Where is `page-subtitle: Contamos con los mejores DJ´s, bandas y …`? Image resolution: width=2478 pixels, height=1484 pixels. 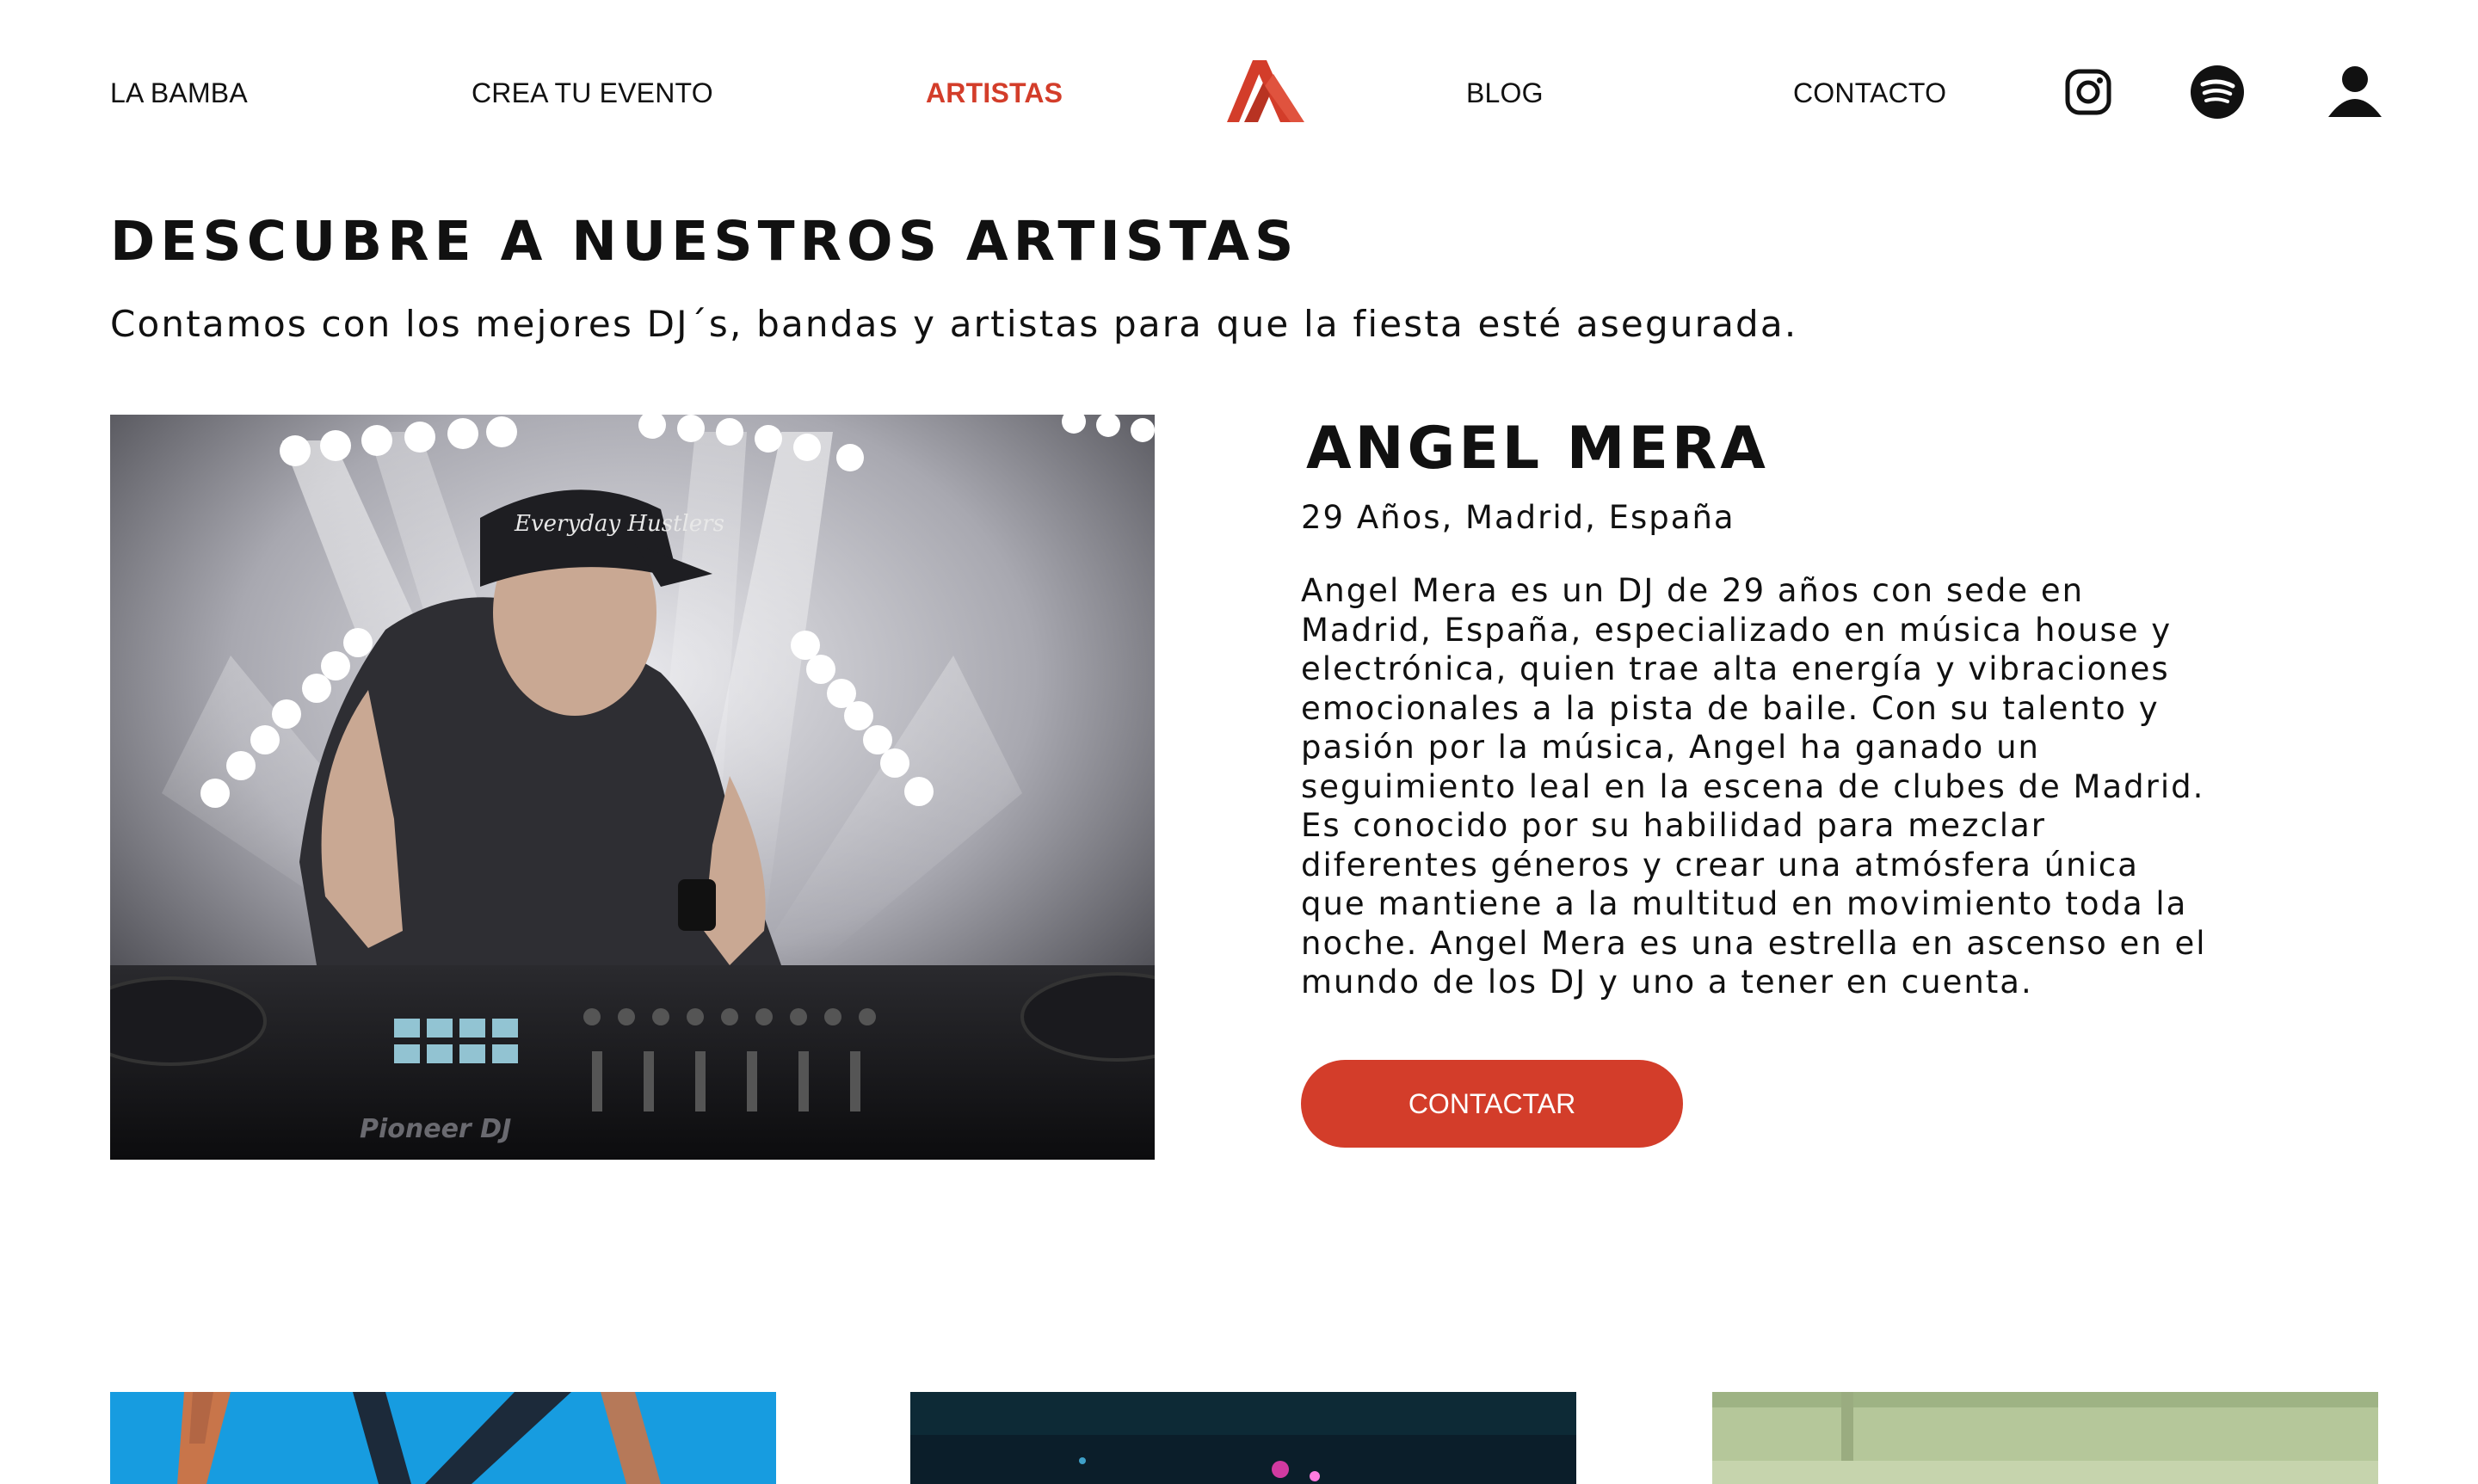
page-subtitle: Contamos con los mejores DJ´s, bandas y … is located at coordinates (954, 324).